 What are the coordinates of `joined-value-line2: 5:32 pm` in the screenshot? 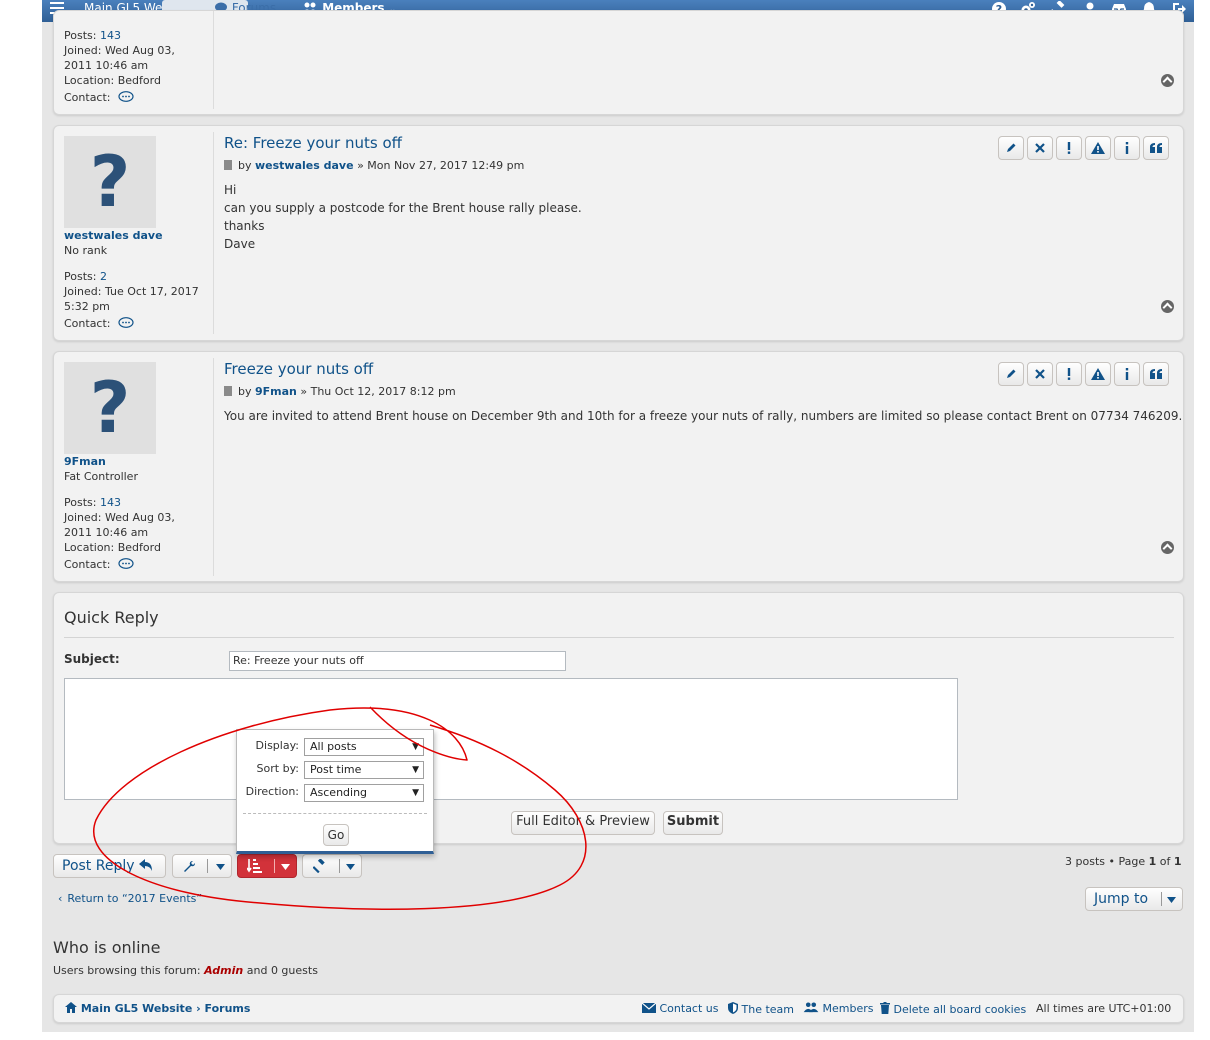 It's located at (87, 306).